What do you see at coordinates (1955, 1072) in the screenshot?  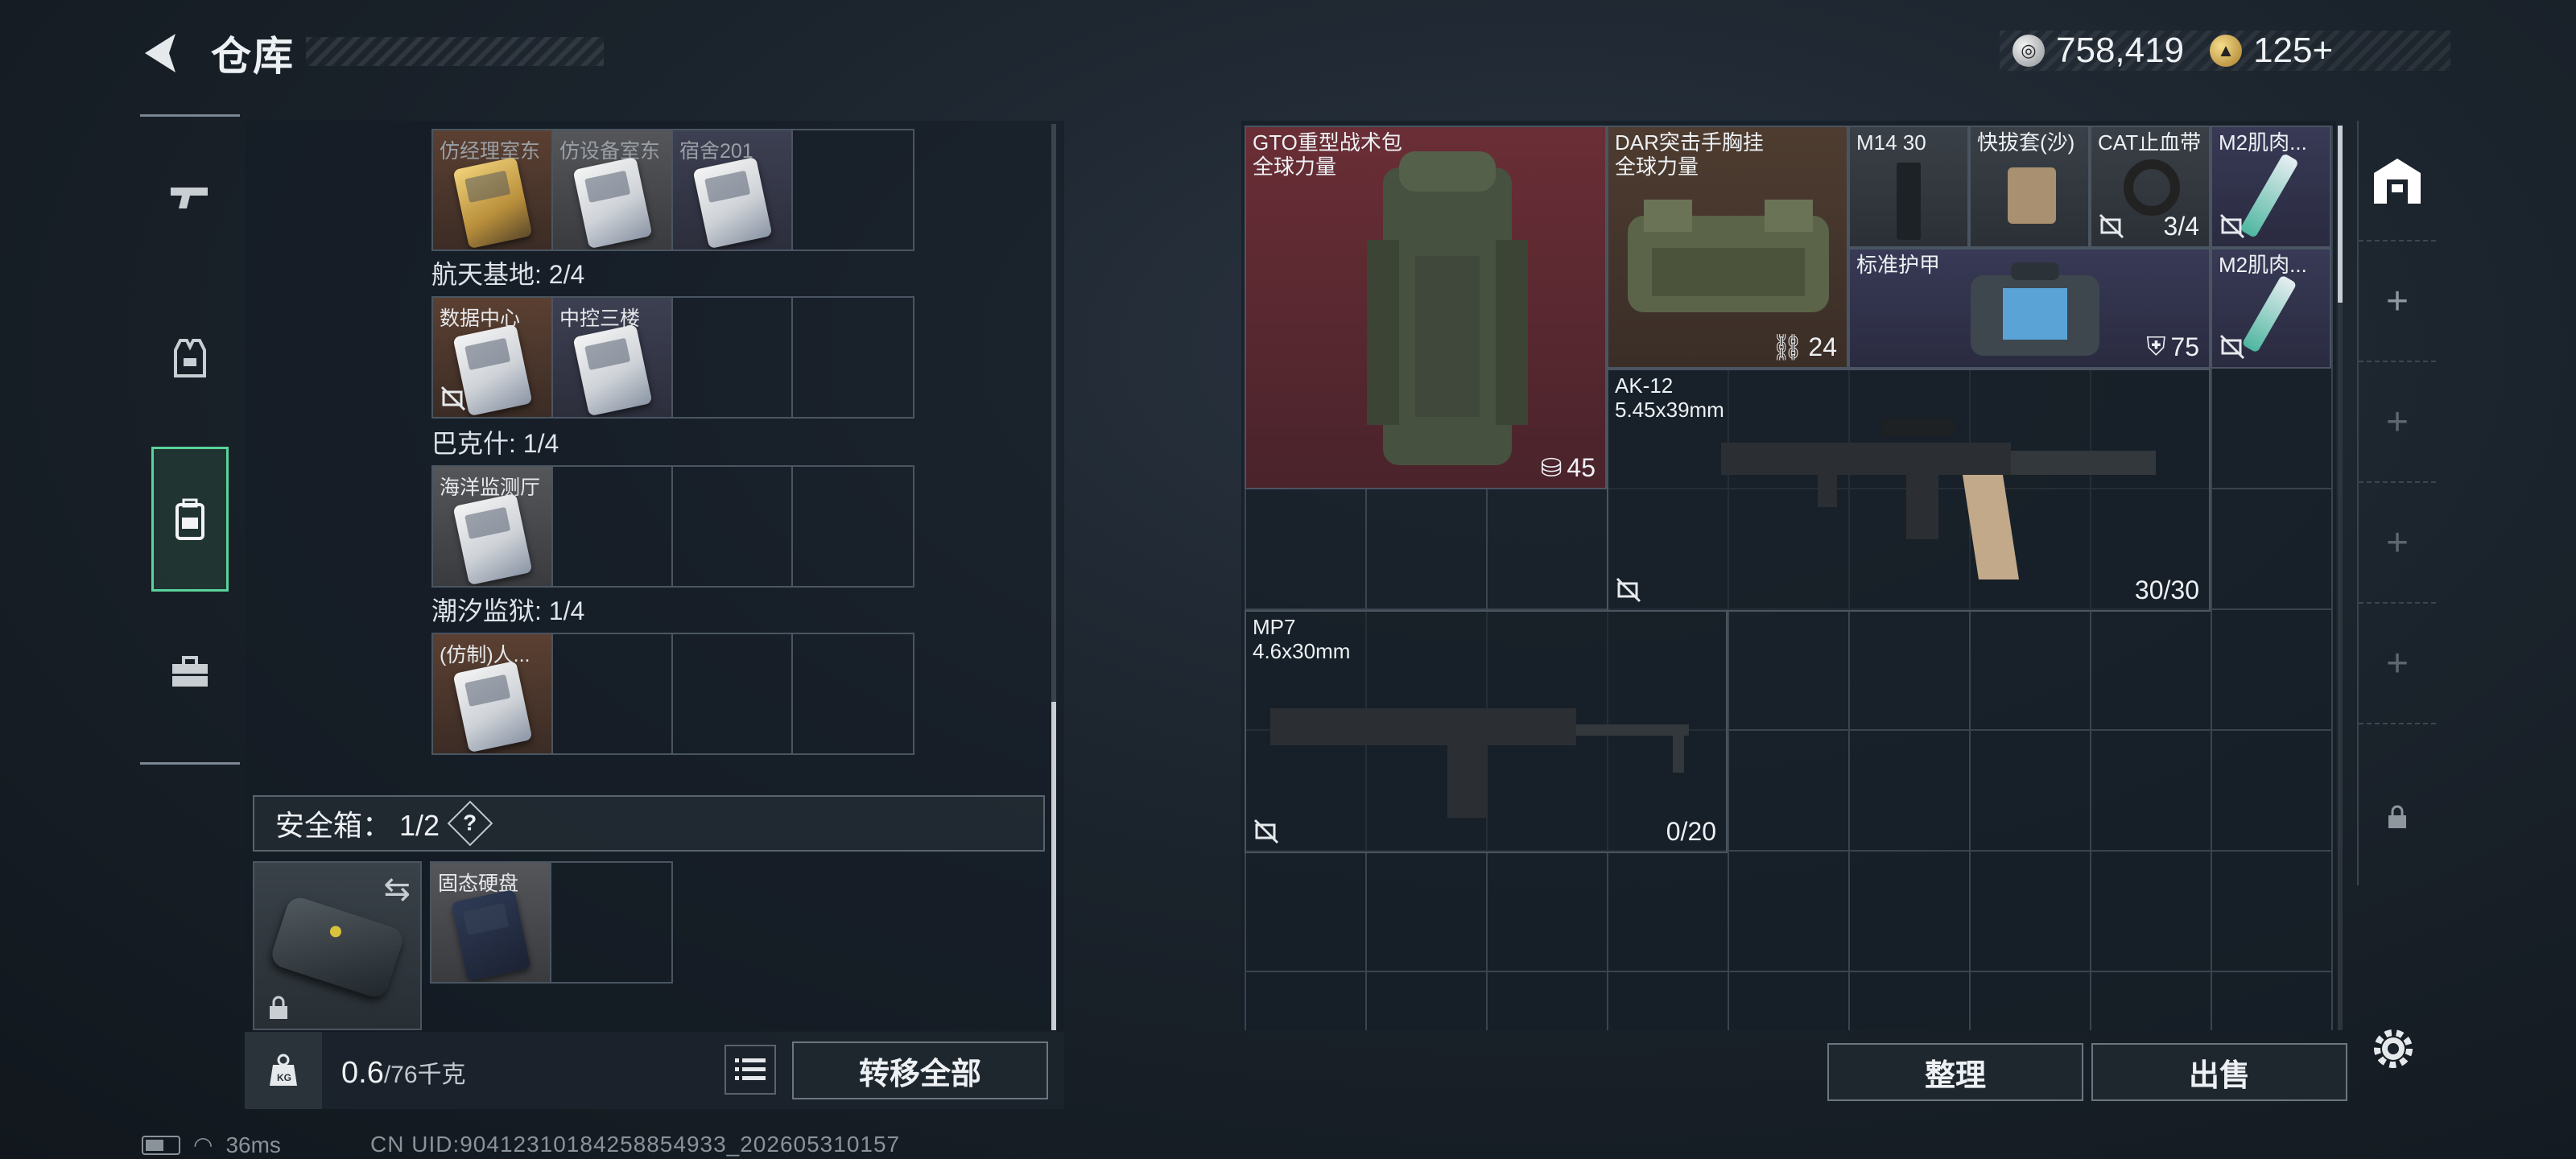 I see `sort-button: 整理` at bounding box center [1955, 1072].